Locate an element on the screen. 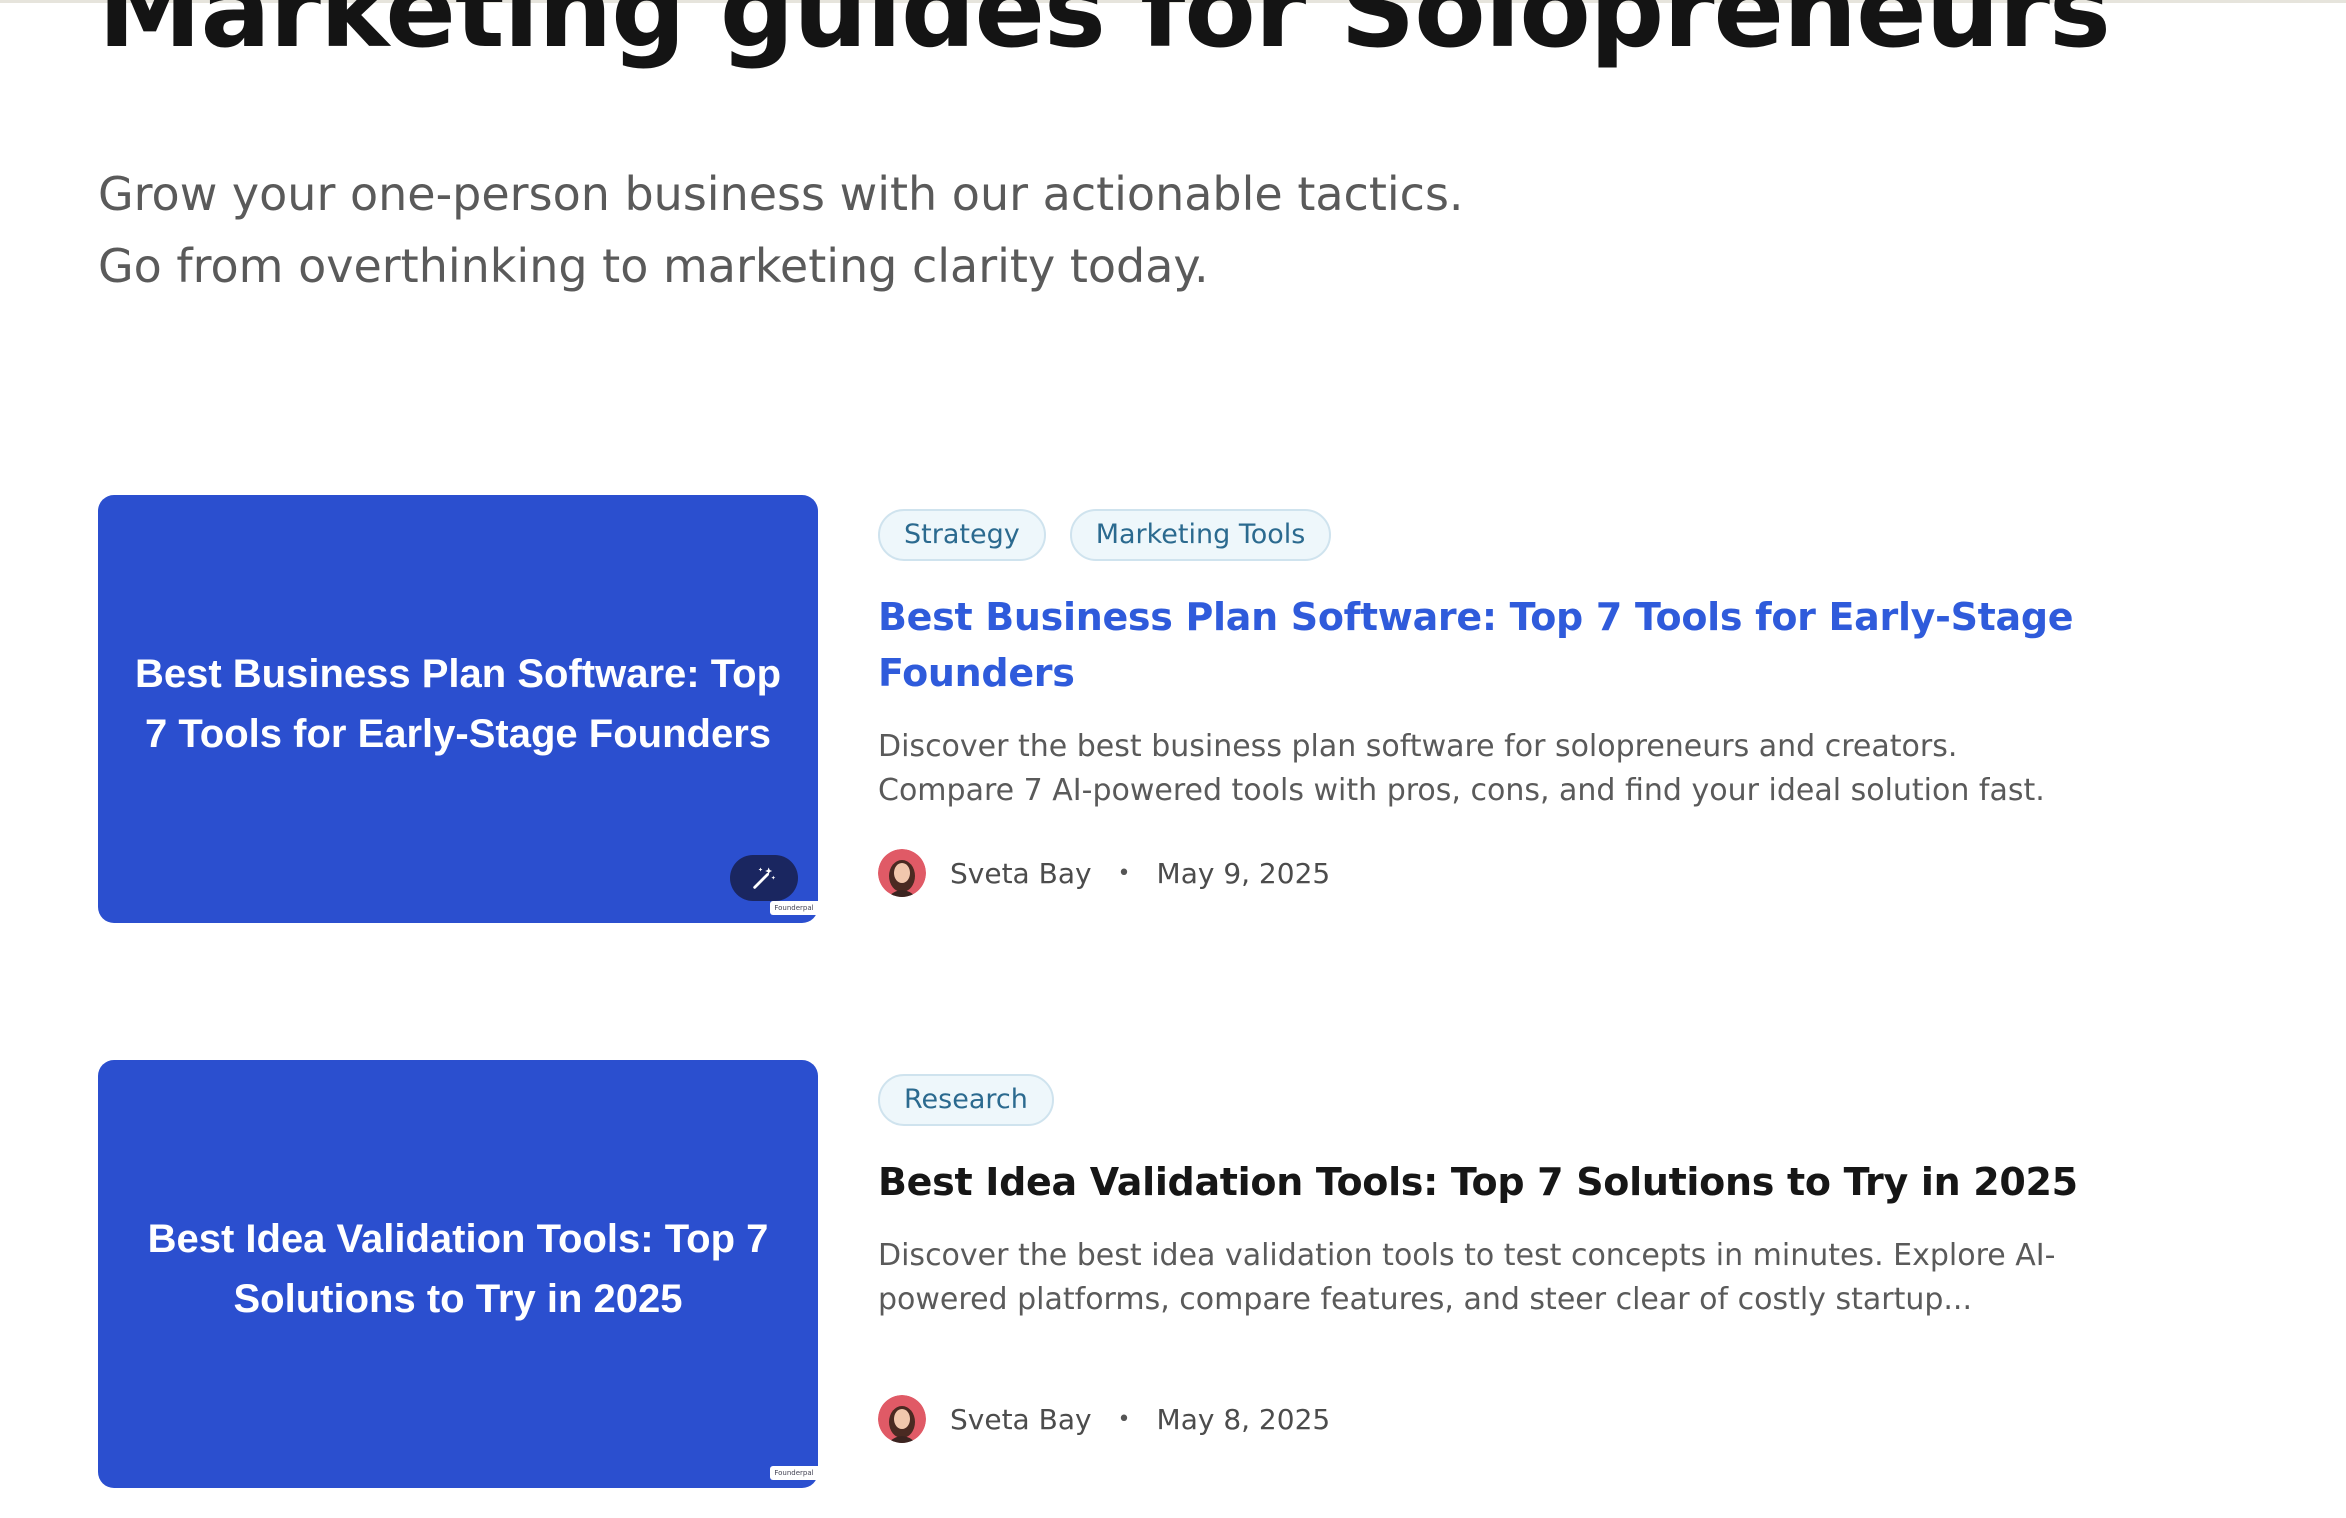 This screenshot has height=1518, width=2346. post-meta: Sveta Bay • May 9, 2025 is located at coordinates (1104, 873).